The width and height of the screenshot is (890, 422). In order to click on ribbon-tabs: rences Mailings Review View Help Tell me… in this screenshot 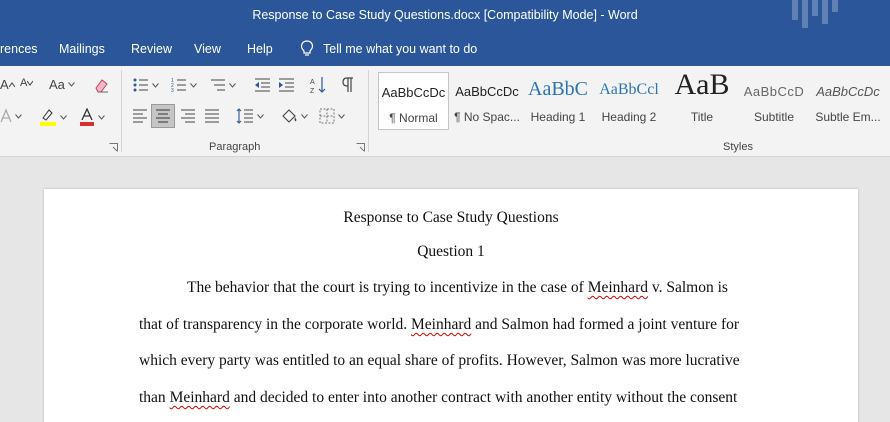, I will do `click(445, 49)`.